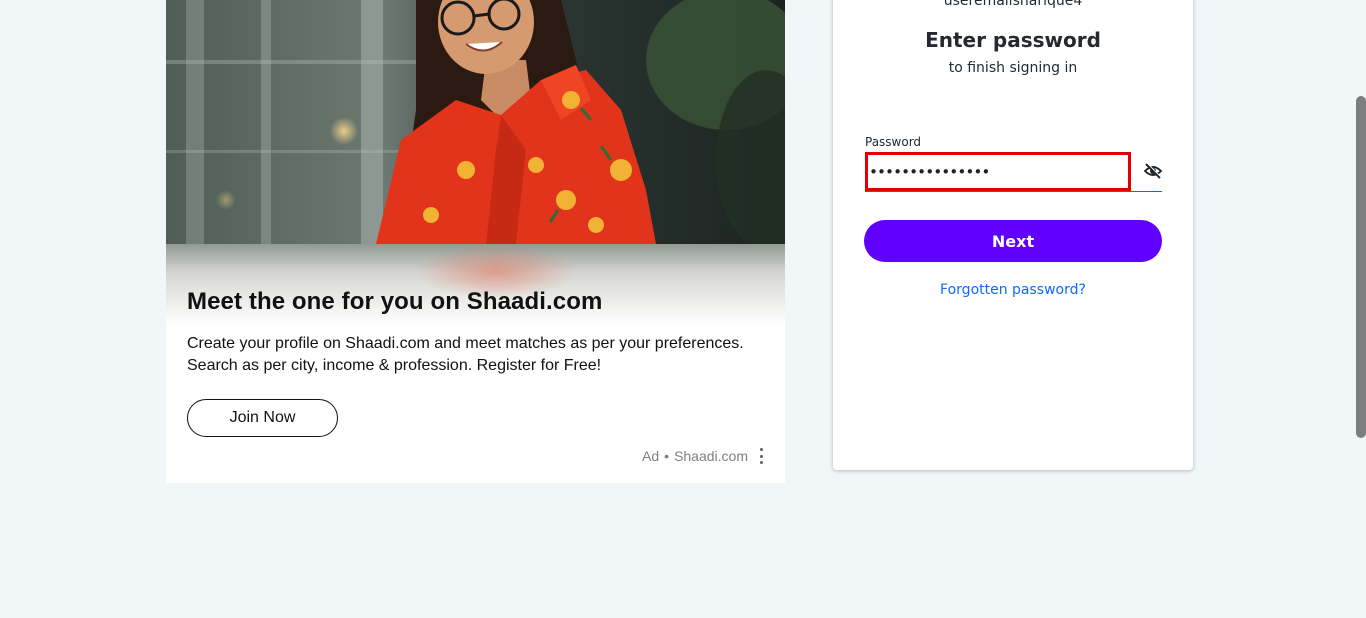 The width and height of the screenshot is (1366, 618). Describe the element at coordinates (711, 456) in the screenshot. I see `ad-sponsor: Shaadi.com` at that location.